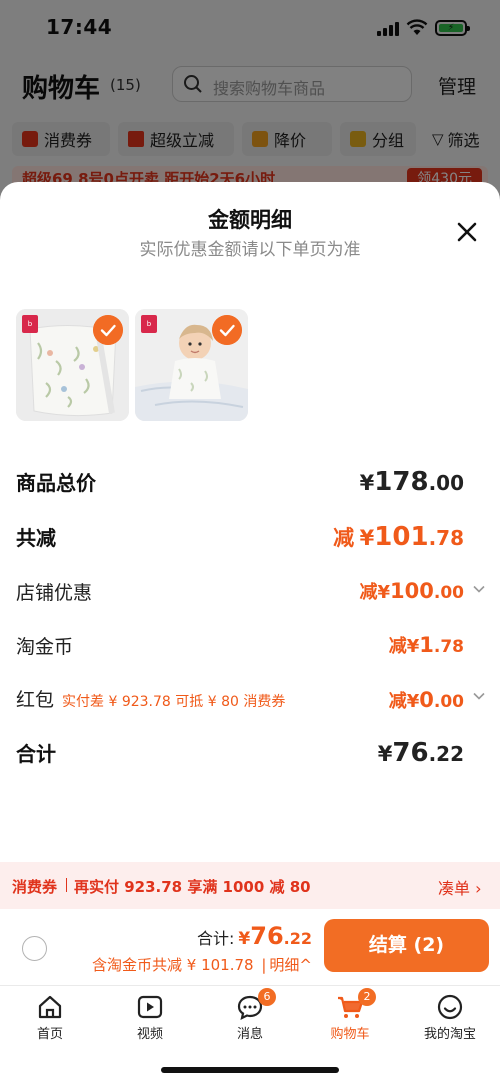 Image resolution: width=500 pixels, height=1081 pixels. Describe the element at coordinates (36, 754) in the screenshot. I see `total-label: 合计` at that location.